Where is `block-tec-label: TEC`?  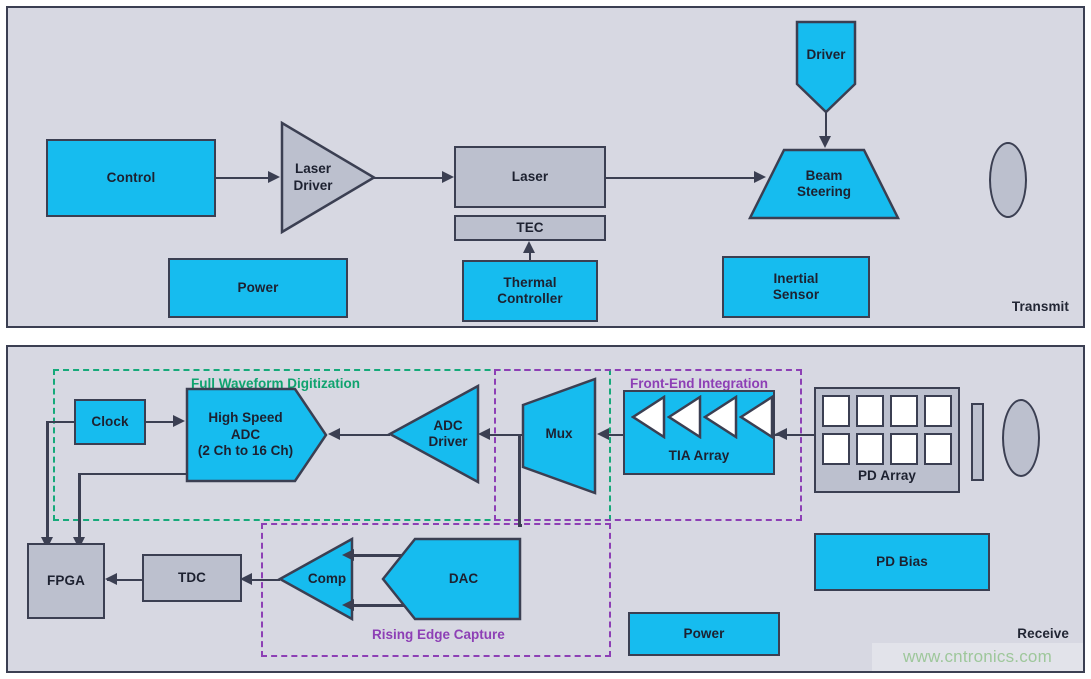
block-tec-label: TEC is located at coordinates (530, 227).